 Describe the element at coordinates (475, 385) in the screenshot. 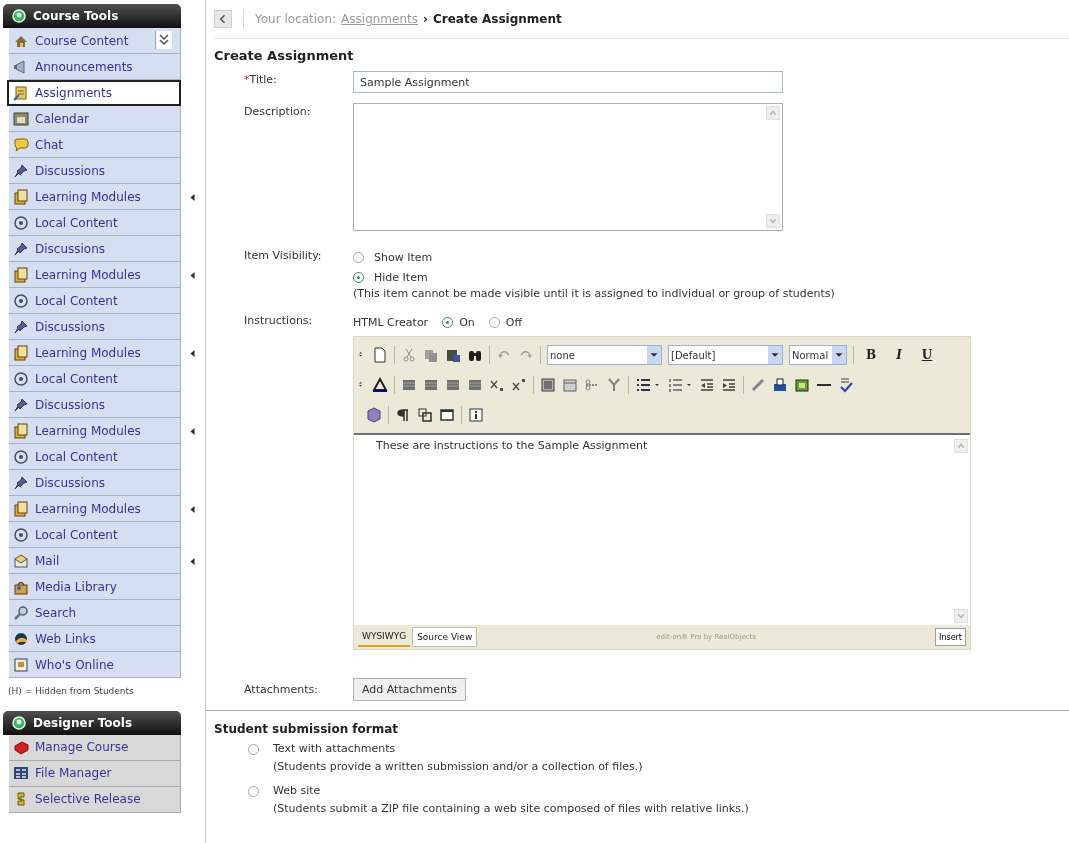

I see `justify-icon` at that location.